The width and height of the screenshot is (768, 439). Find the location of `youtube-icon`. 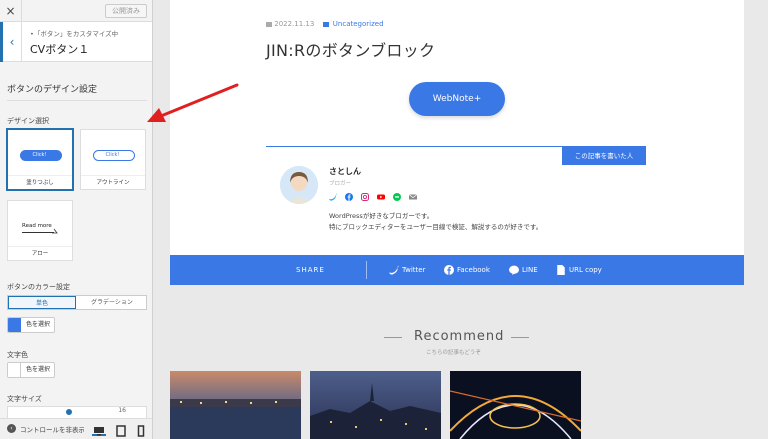

youtube-icon is located at coordinates (381, 197).